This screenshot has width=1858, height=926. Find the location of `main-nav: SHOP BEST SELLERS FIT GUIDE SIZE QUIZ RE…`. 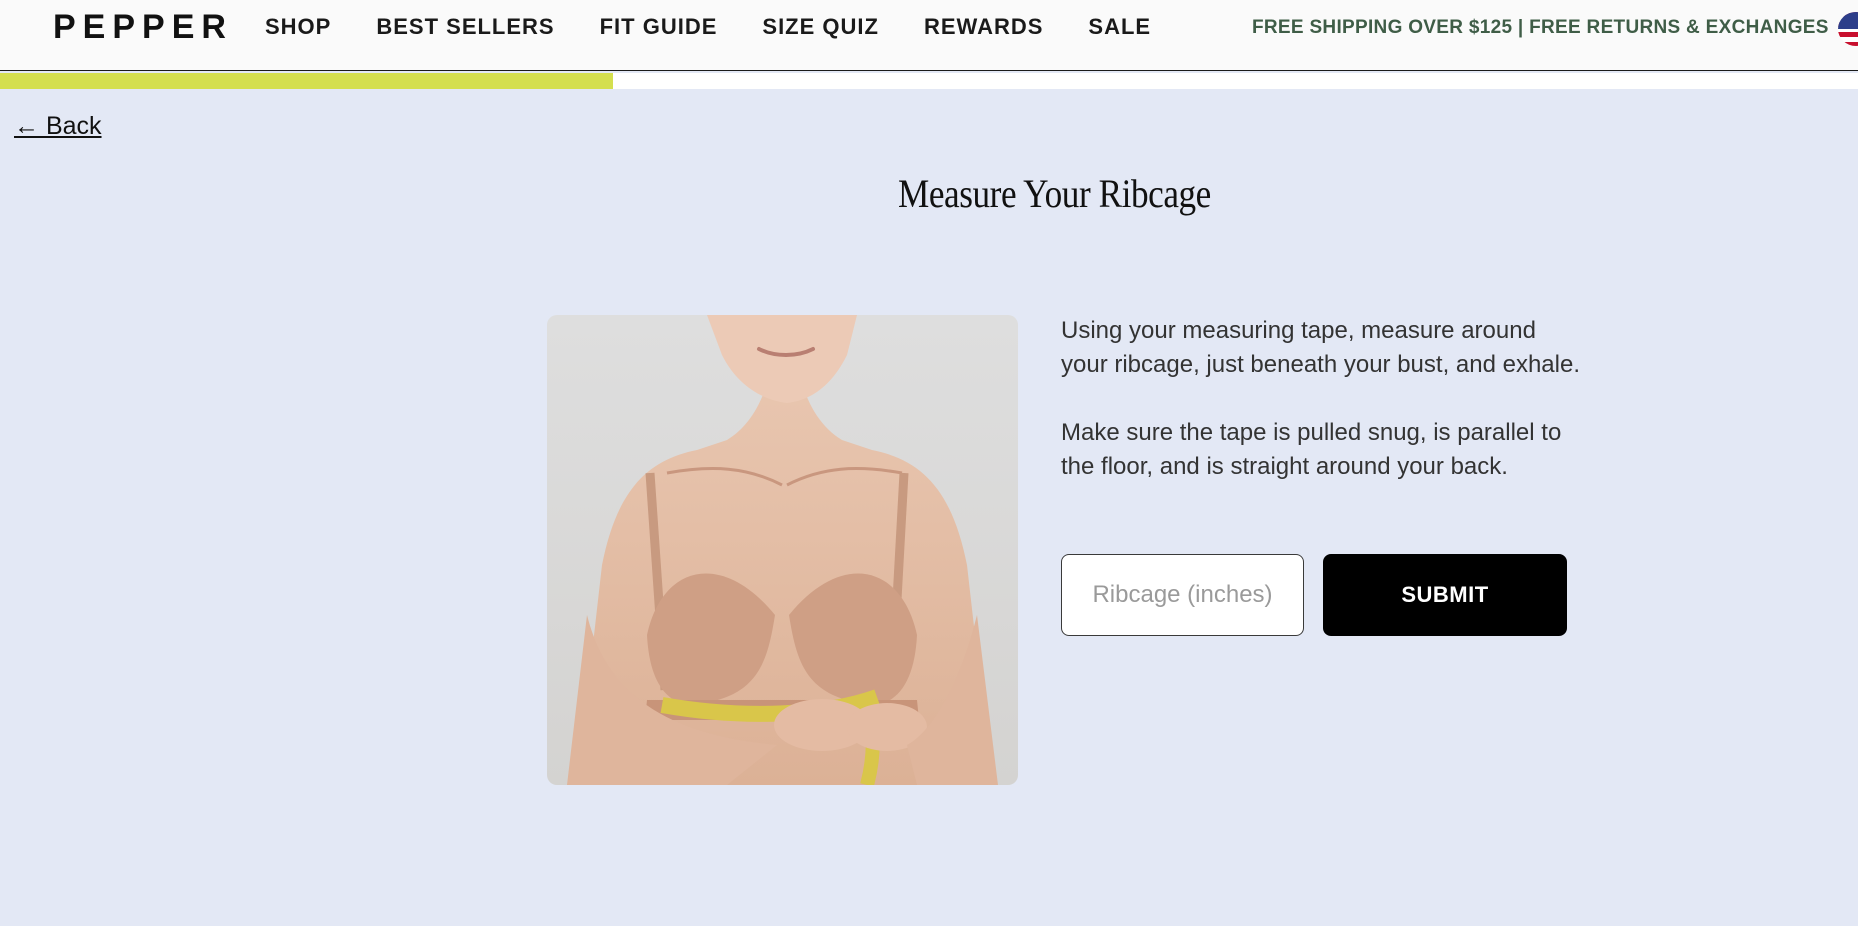

main-nav: SHOP BEST SELLERS FIT GUIDE SIZE QUIZ RE… is located at coordinates (730, 27).